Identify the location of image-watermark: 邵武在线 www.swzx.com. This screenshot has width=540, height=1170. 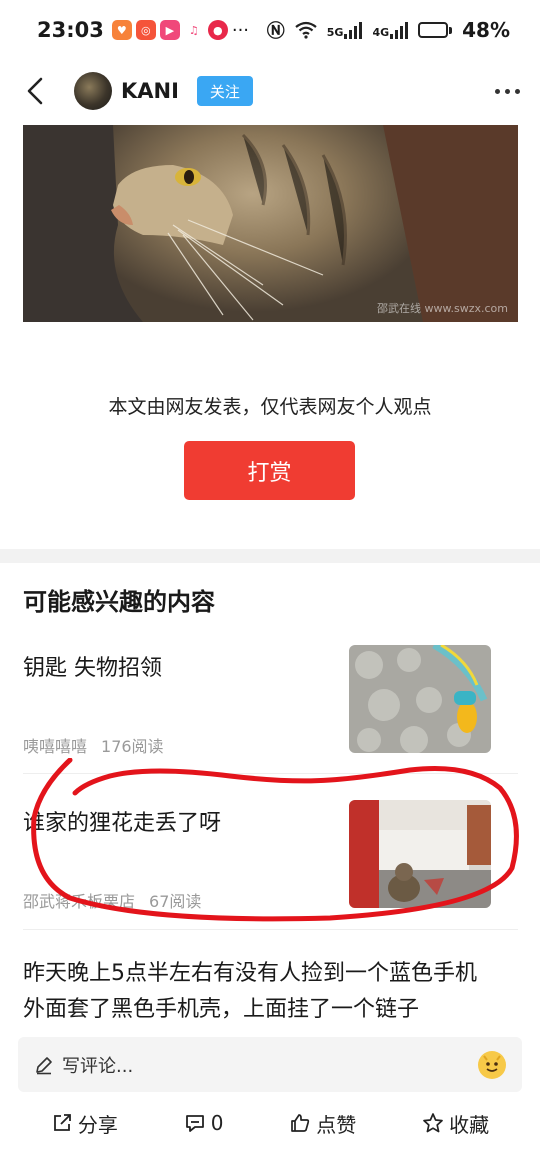
(442, 308).